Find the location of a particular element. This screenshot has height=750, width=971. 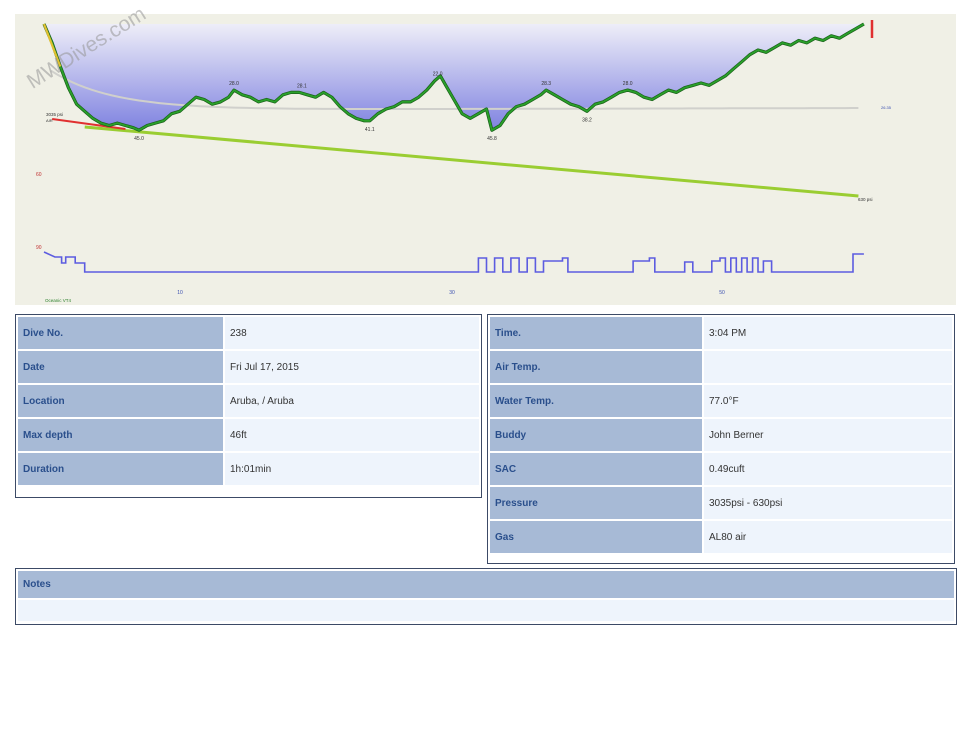

depth-marker-label: 45.8 is located at coordinates (492, 139).